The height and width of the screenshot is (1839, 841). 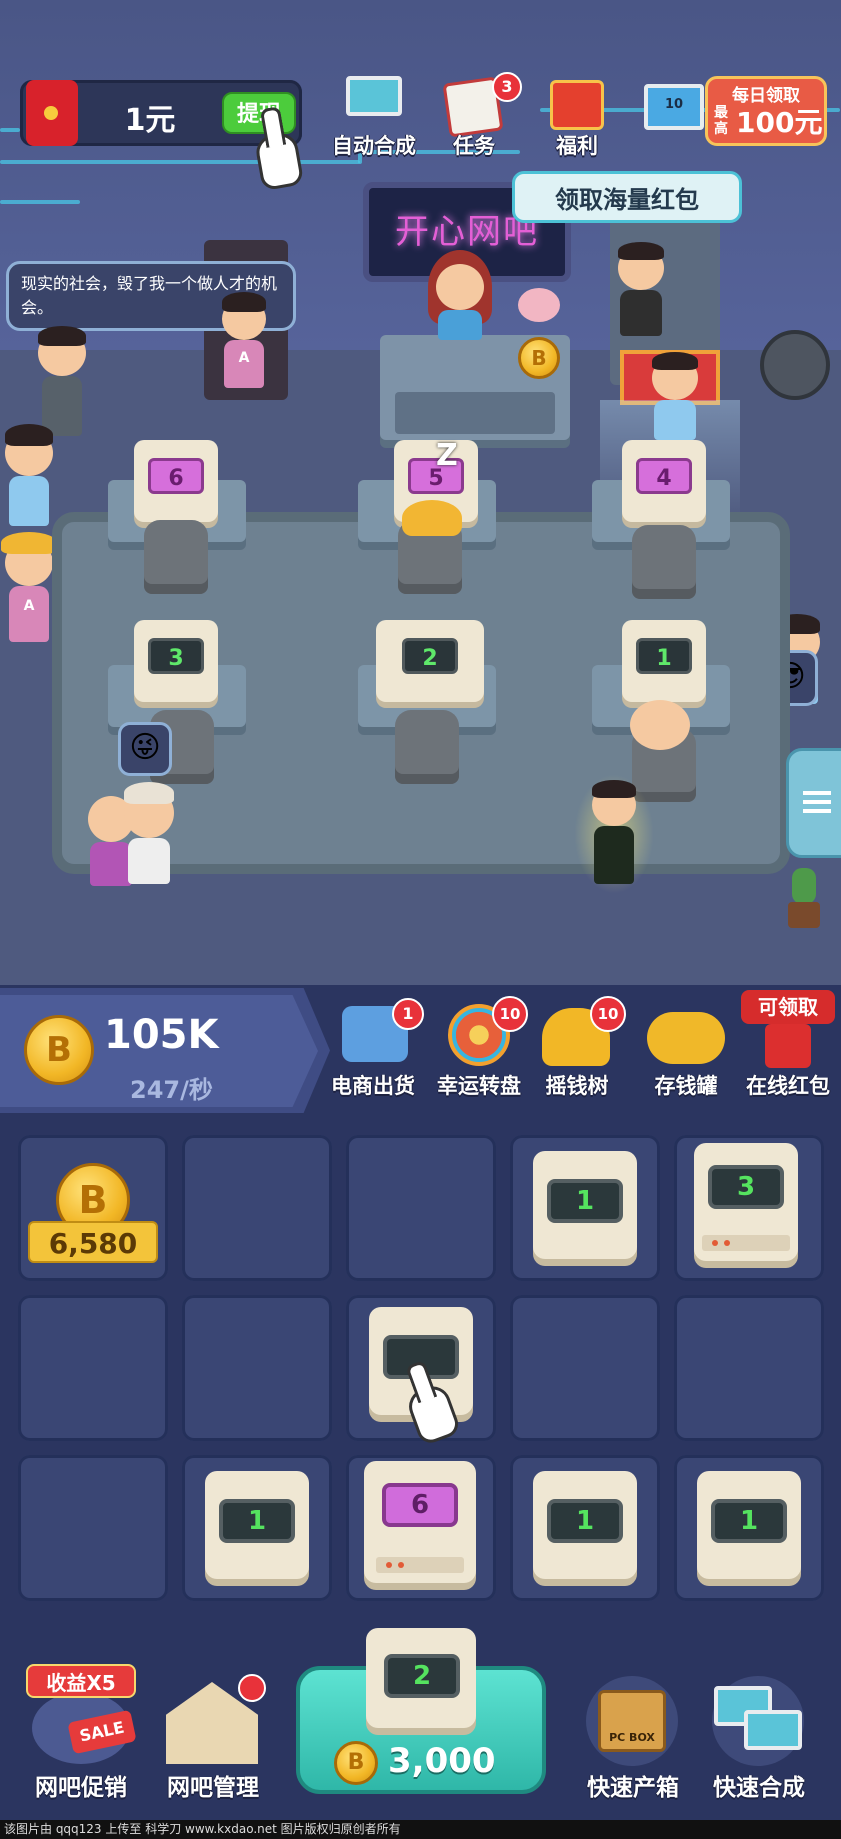 What do you see at coordinates (664, 661) in the screenshot?
I see `computer-station-1: 1` at bounding box center [664, 661].